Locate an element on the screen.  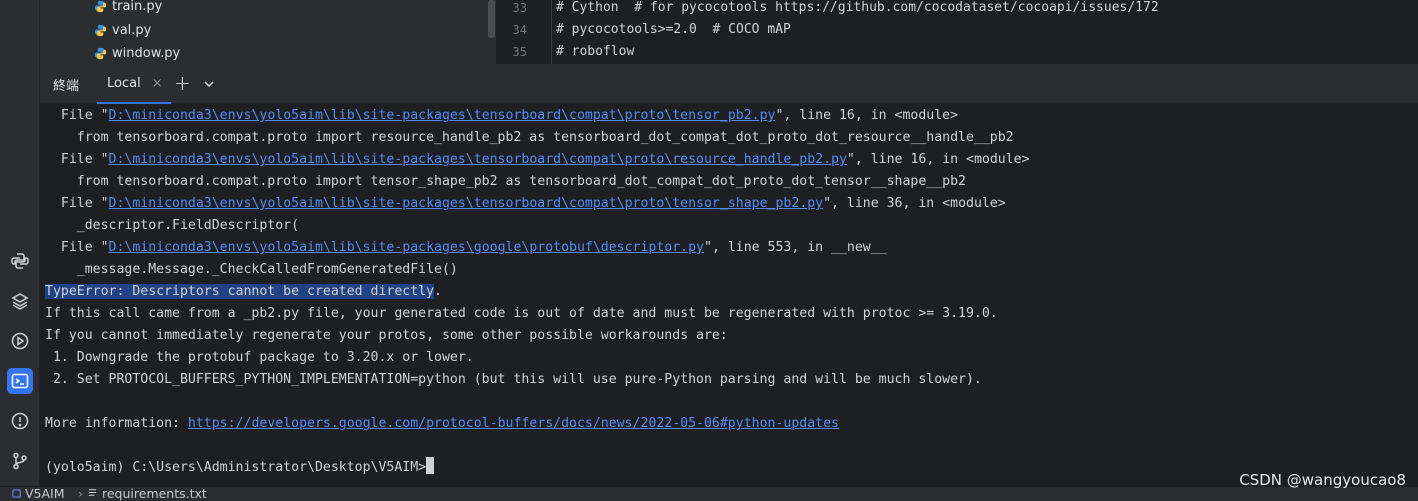
tree-scrollbar is located at coordinates (491, 19).